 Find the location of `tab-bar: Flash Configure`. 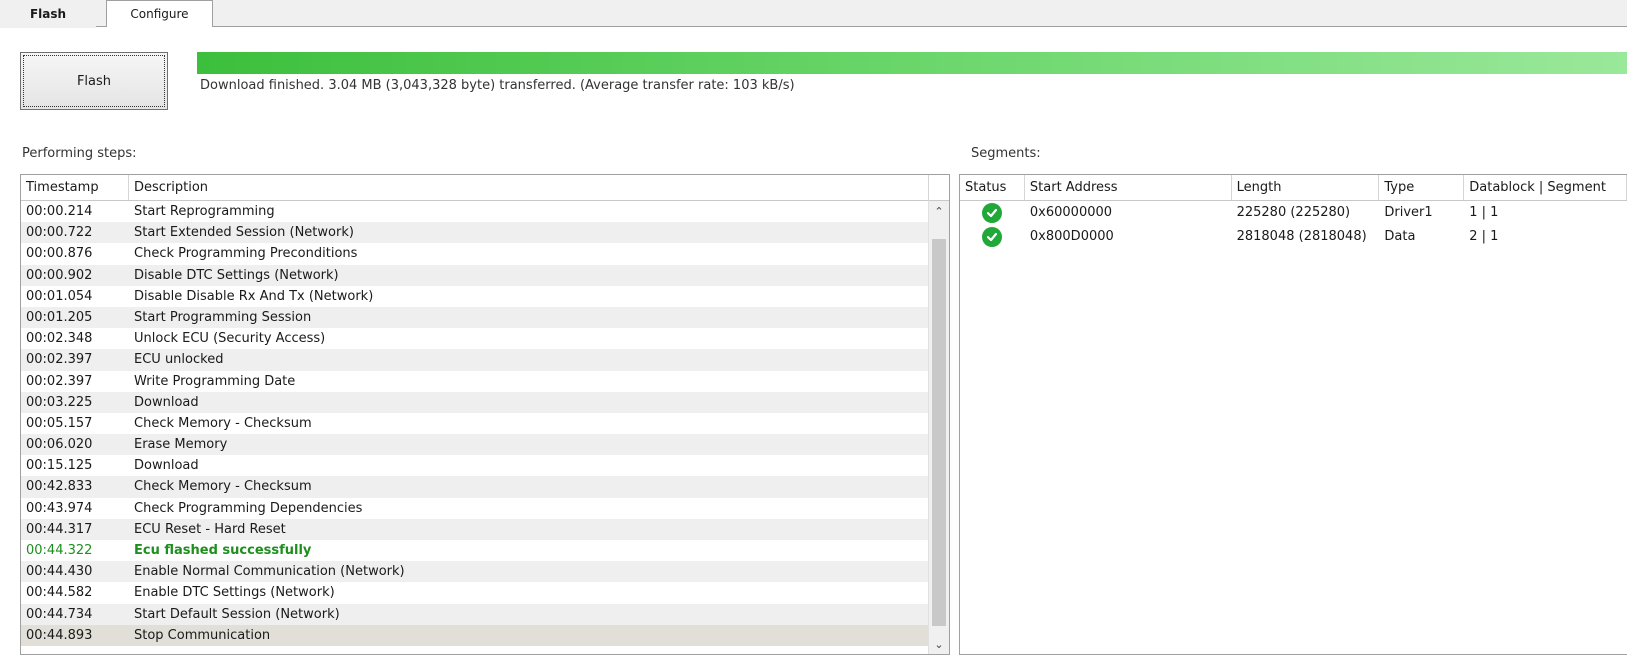

tab-bar: Flash Configure is located at coordinates (813, 14).